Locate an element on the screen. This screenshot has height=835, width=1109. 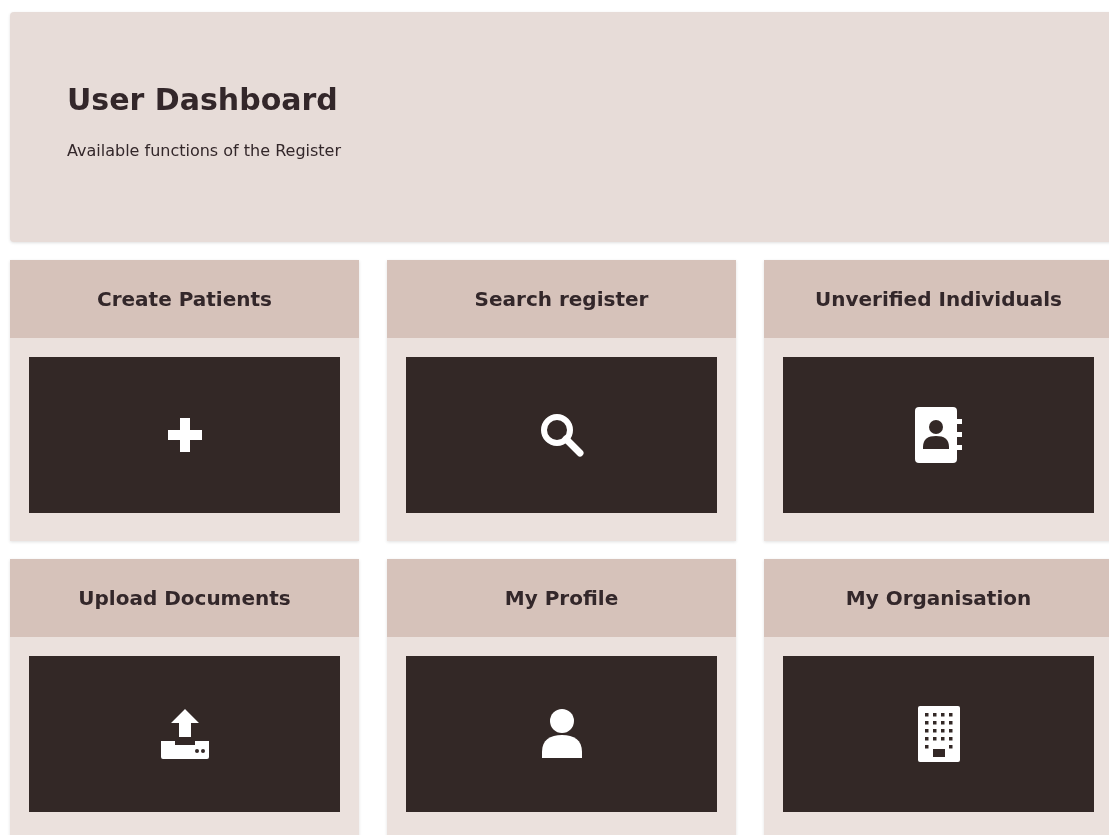
card-title: Upload Documents is located at coordinates (184, 598).